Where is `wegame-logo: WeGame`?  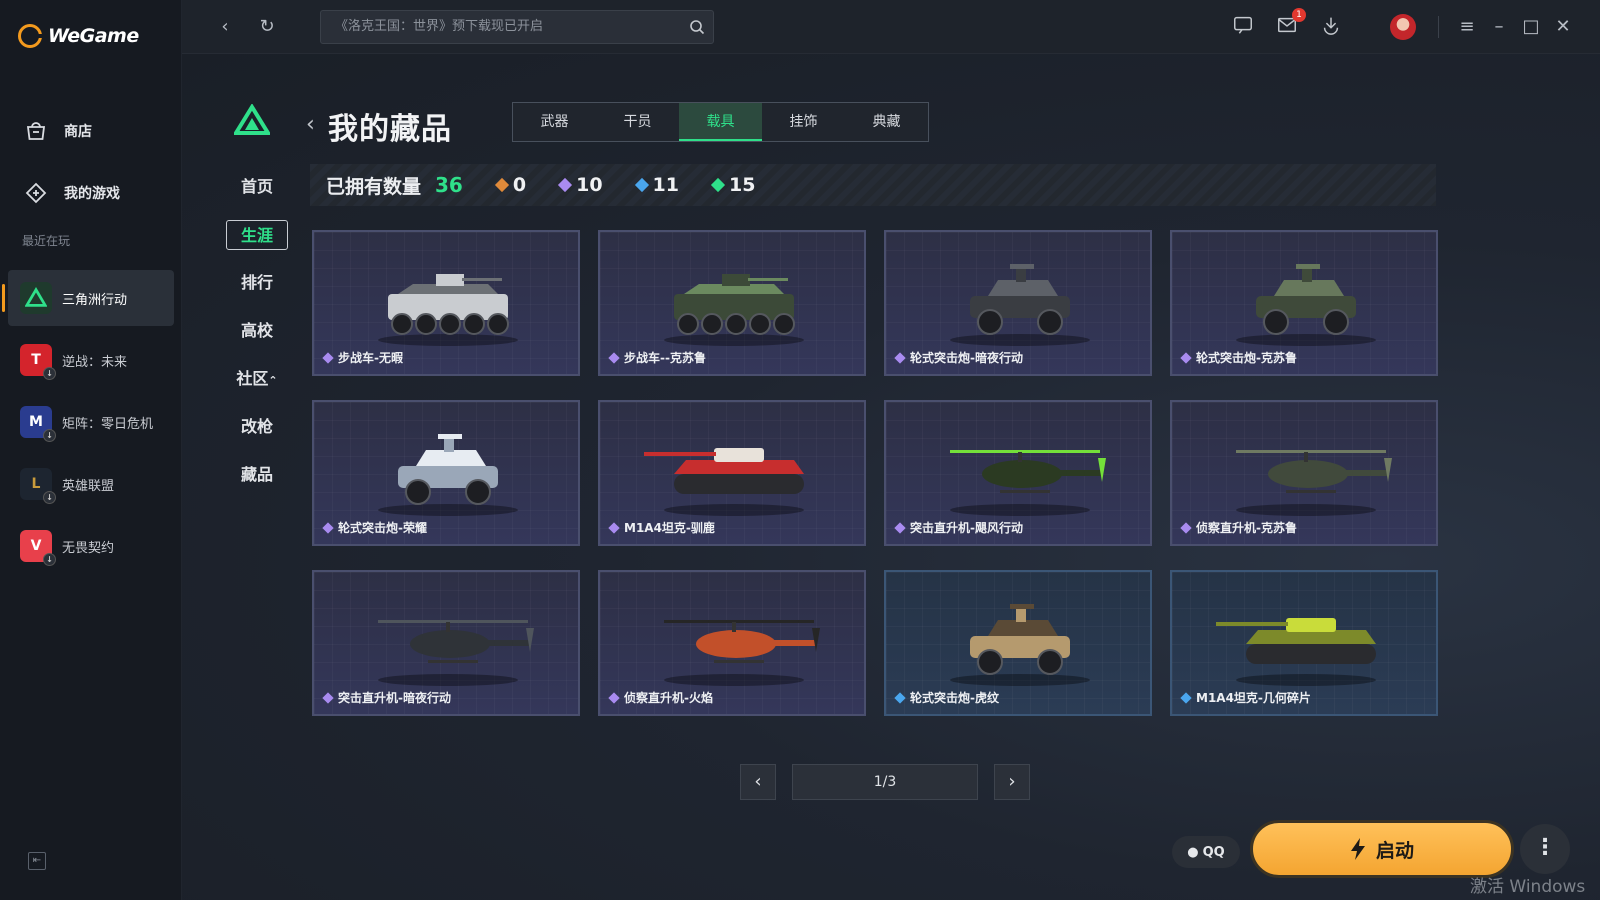 wegame-logo: WeGame is located at coordinates (78, 36).